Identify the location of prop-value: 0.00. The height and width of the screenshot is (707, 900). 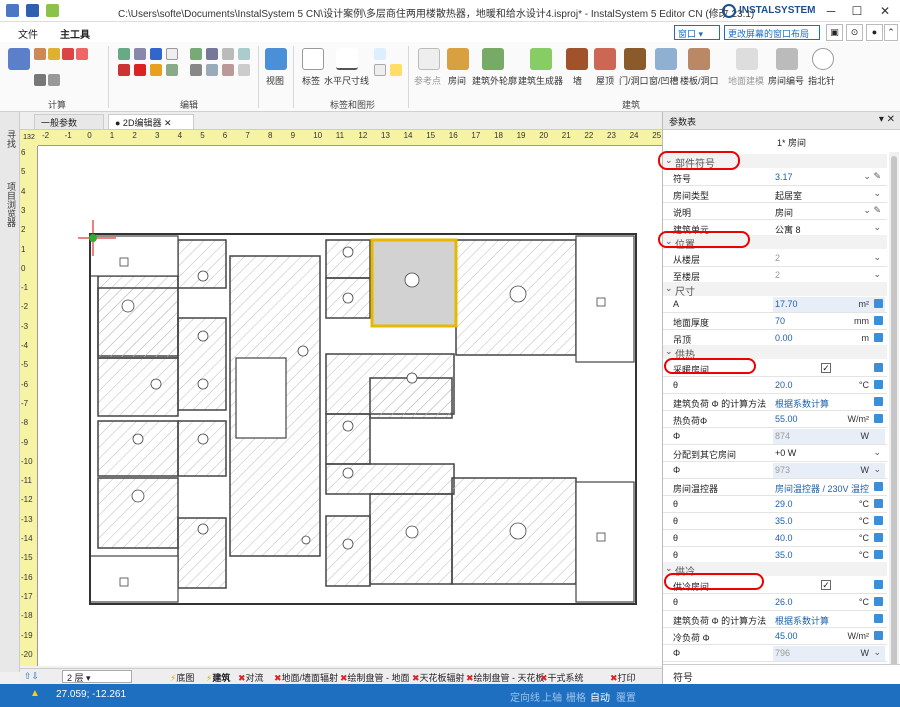
(784, 338).